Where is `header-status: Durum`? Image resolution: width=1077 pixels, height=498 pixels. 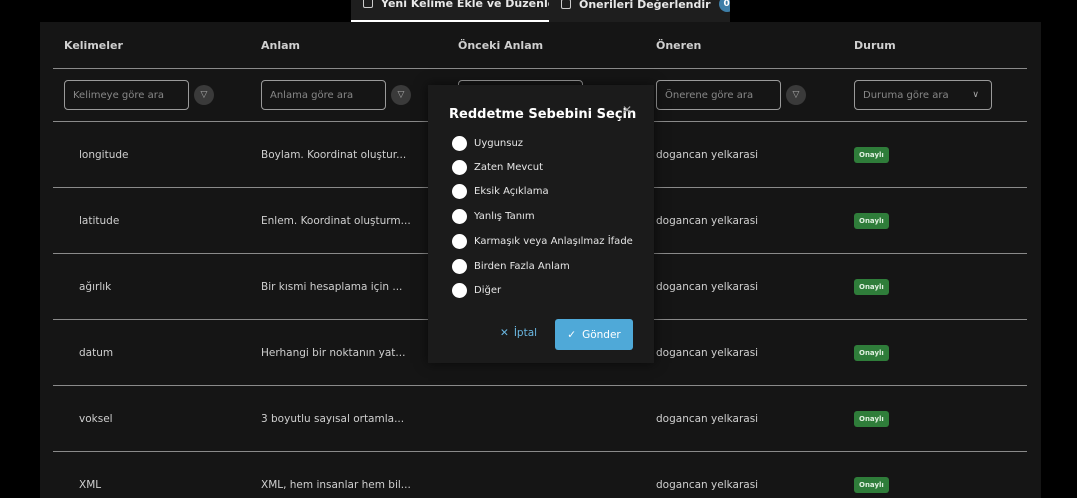
header-status: Durum is located at coordinates (875, 45).